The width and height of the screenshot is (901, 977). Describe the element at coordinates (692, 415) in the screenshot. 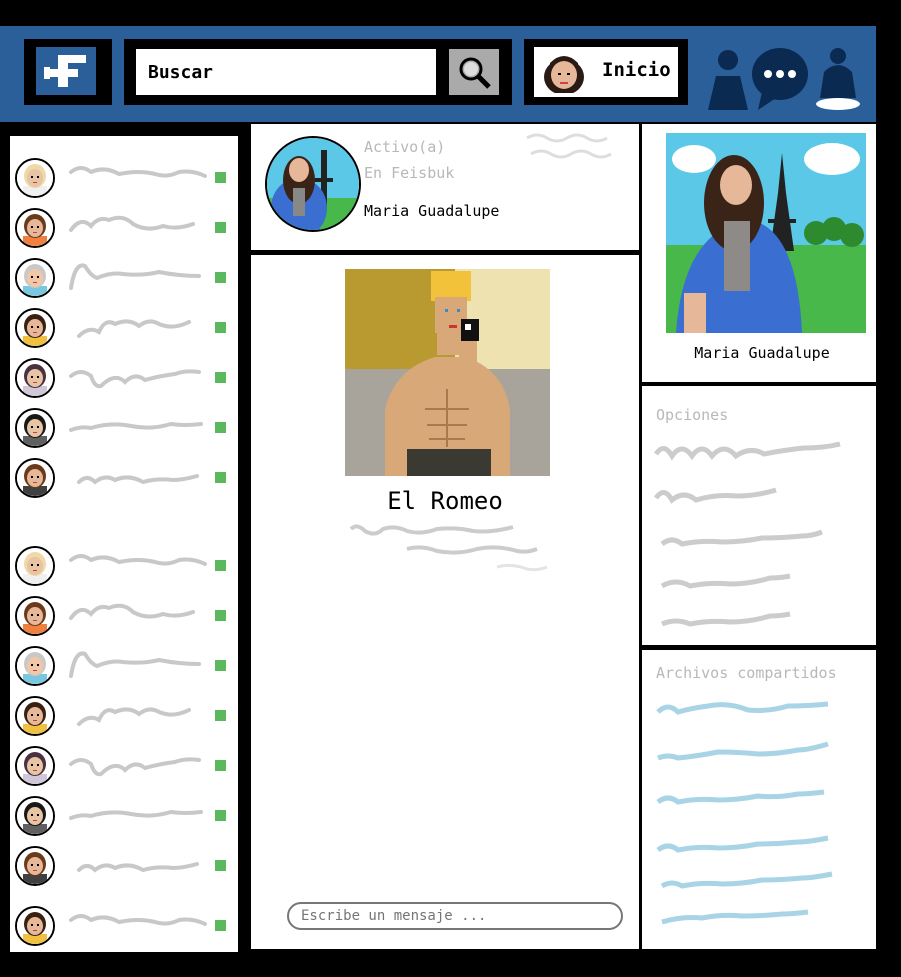

I see `options-title: Opciones` at that location.